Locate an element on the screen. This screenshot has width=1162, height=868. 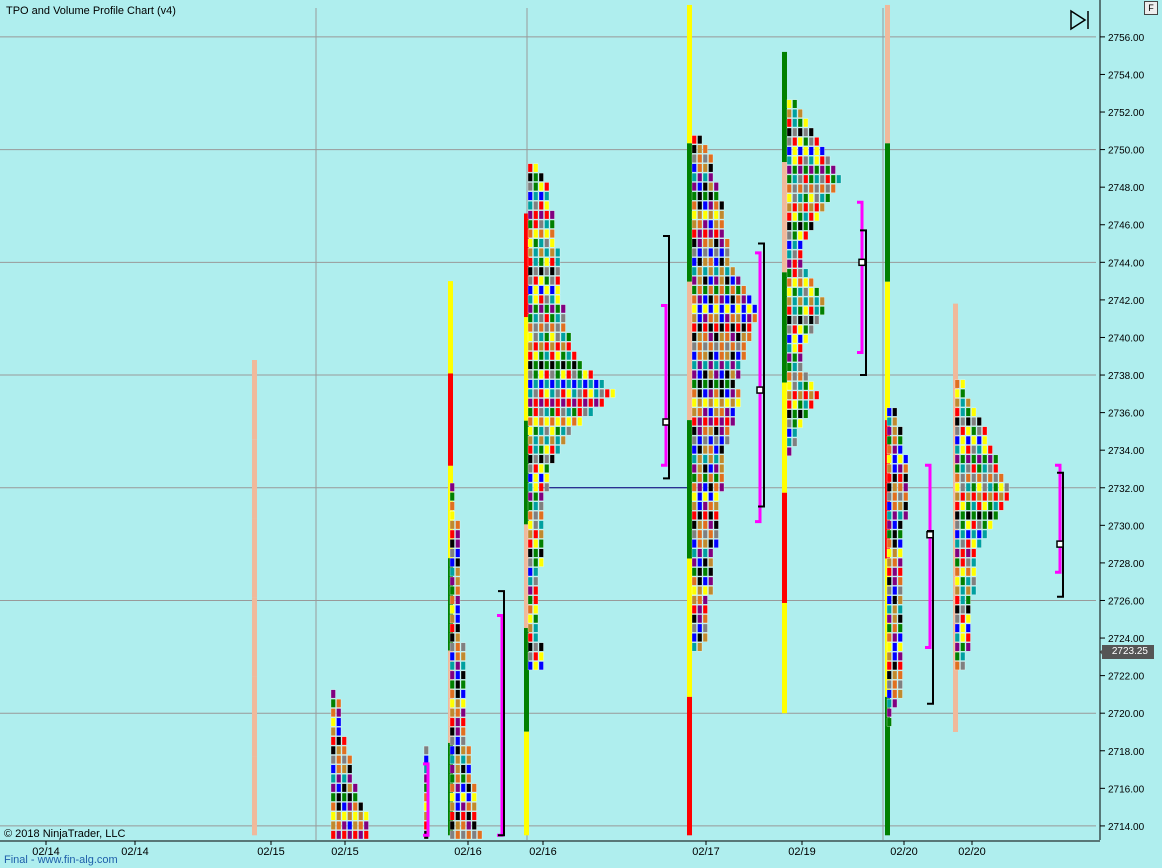
play-forward-icon is located at coordinates (1080, 20).